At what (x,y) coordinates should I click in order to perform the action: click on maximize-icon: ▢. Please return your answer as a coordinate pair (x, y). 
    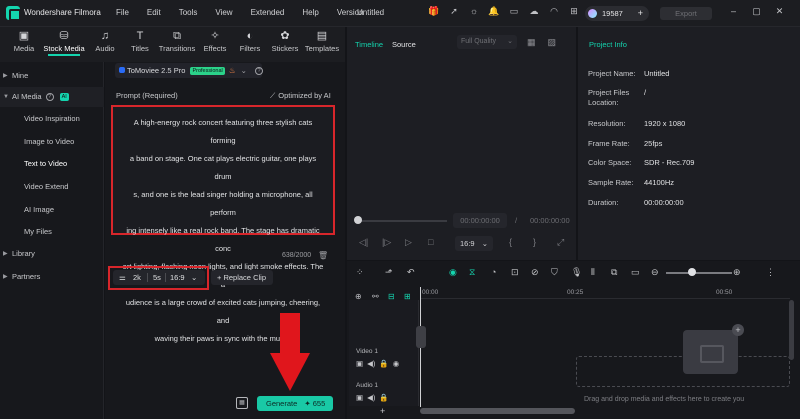
    Looking at the image, I should click on (756, 11).